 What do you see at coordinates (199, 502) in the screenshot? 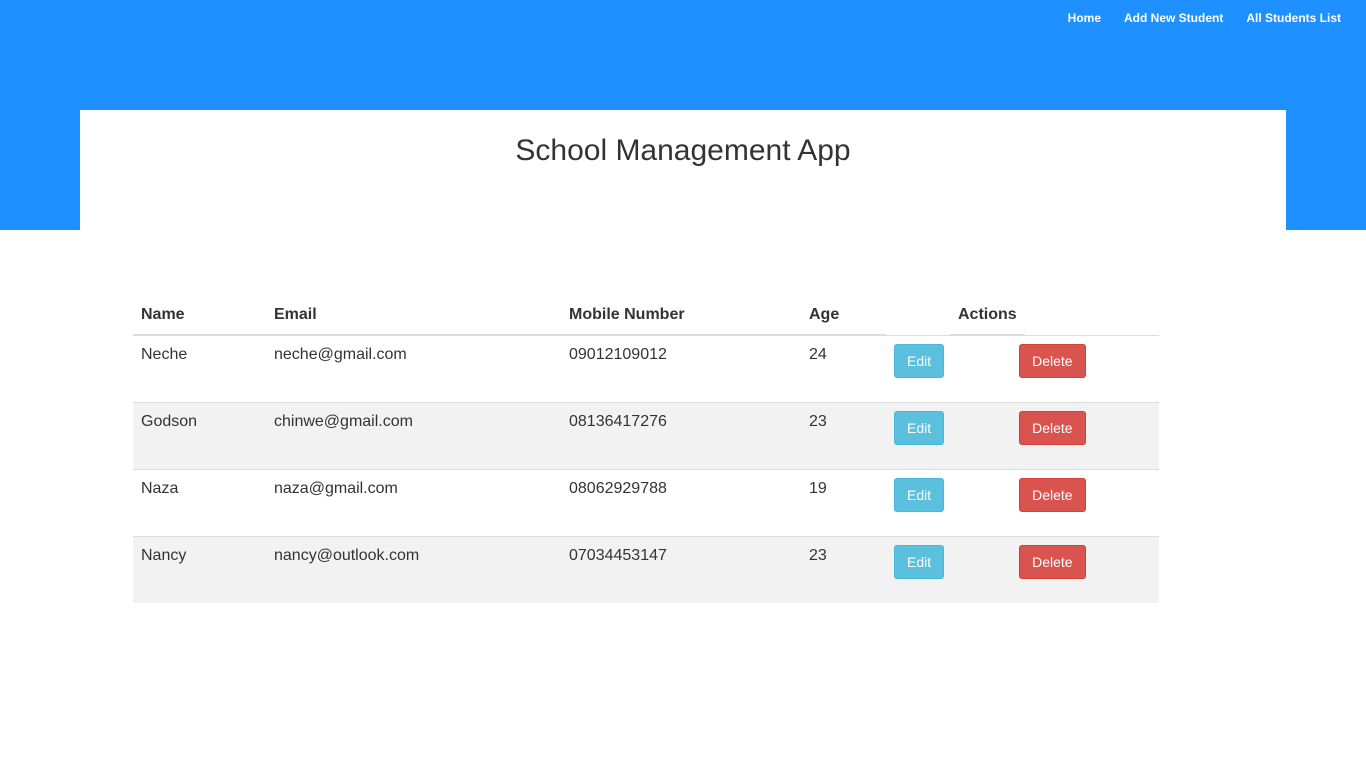
I see `cell-name: Naza` at bounding box center [199, 502].